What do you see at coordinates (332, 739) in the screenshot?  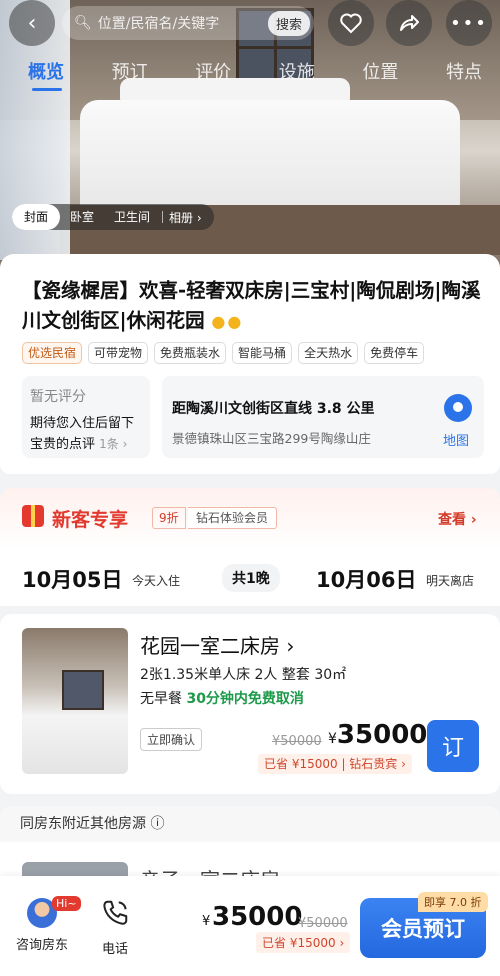 I see `currency-symbol: ¥` at bounding box center [332, 739].